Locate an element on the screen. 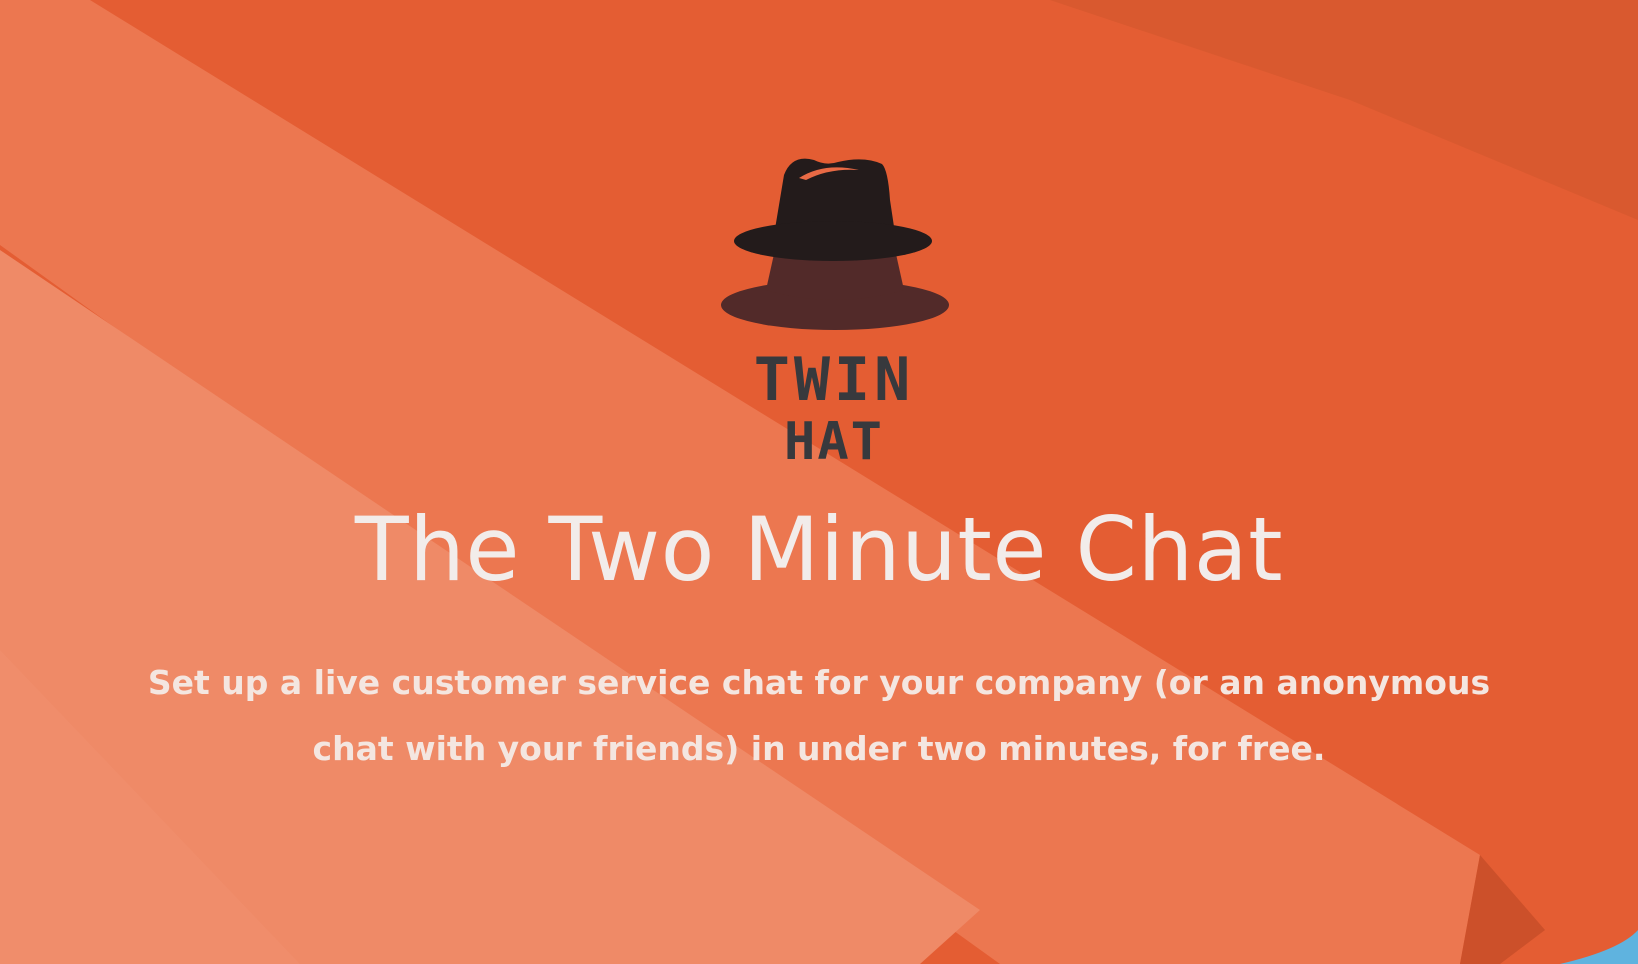  logo-word-twin: TWIN is located at coordinates (834, 380).